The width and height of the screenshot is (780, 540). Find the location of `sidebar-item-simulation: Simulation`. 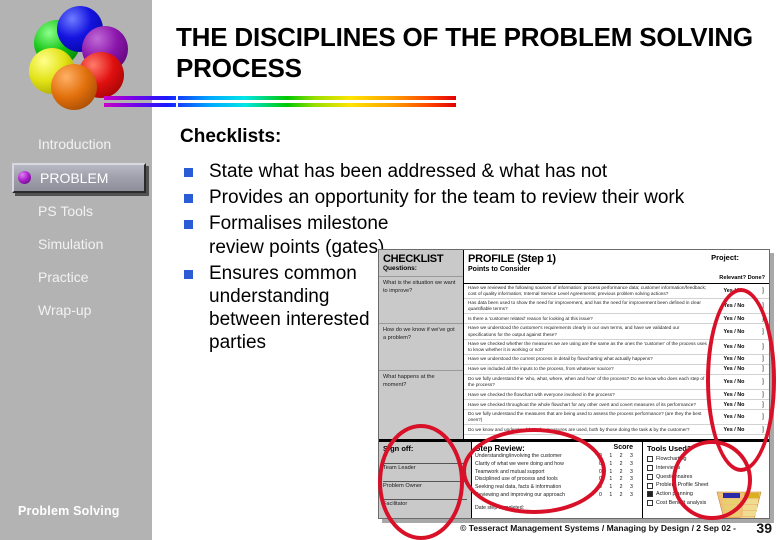

sidebar-item-simulation: Simulation is located at coordinates (76, 244).